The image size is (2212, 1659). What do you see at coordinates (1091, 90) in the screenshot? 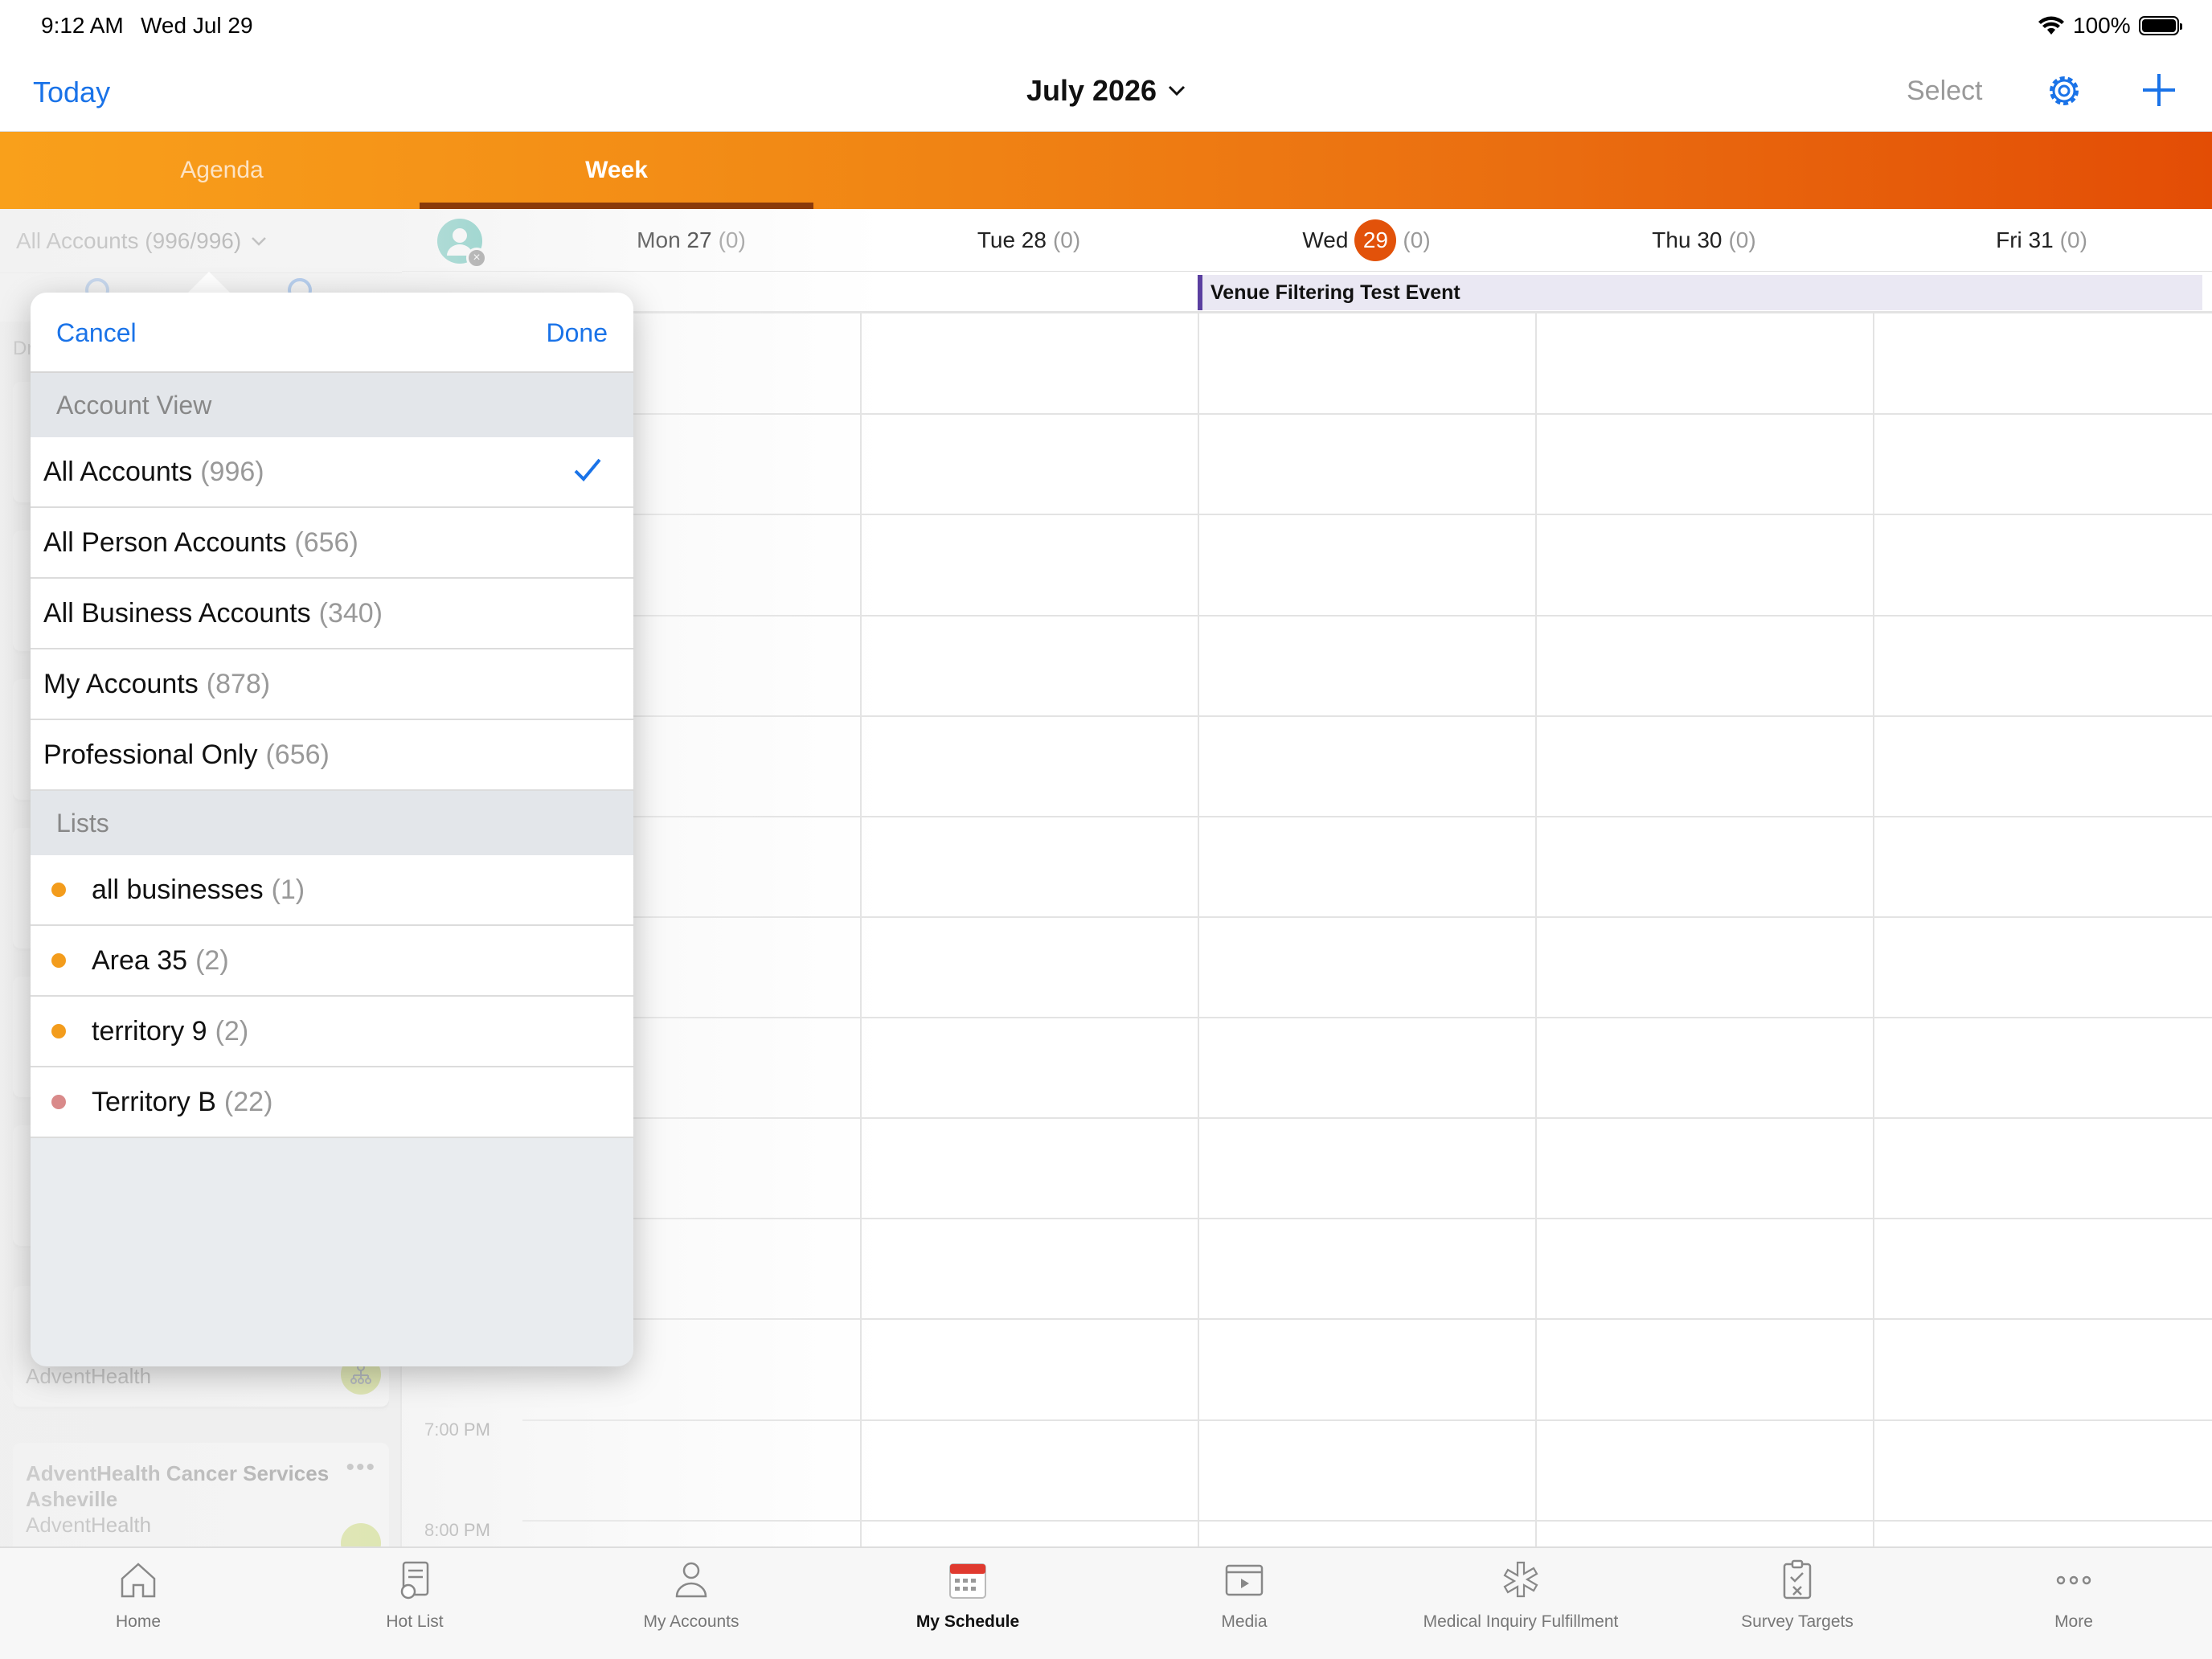
I see `month-title: July 2026` at bounding box center [1091, 90].